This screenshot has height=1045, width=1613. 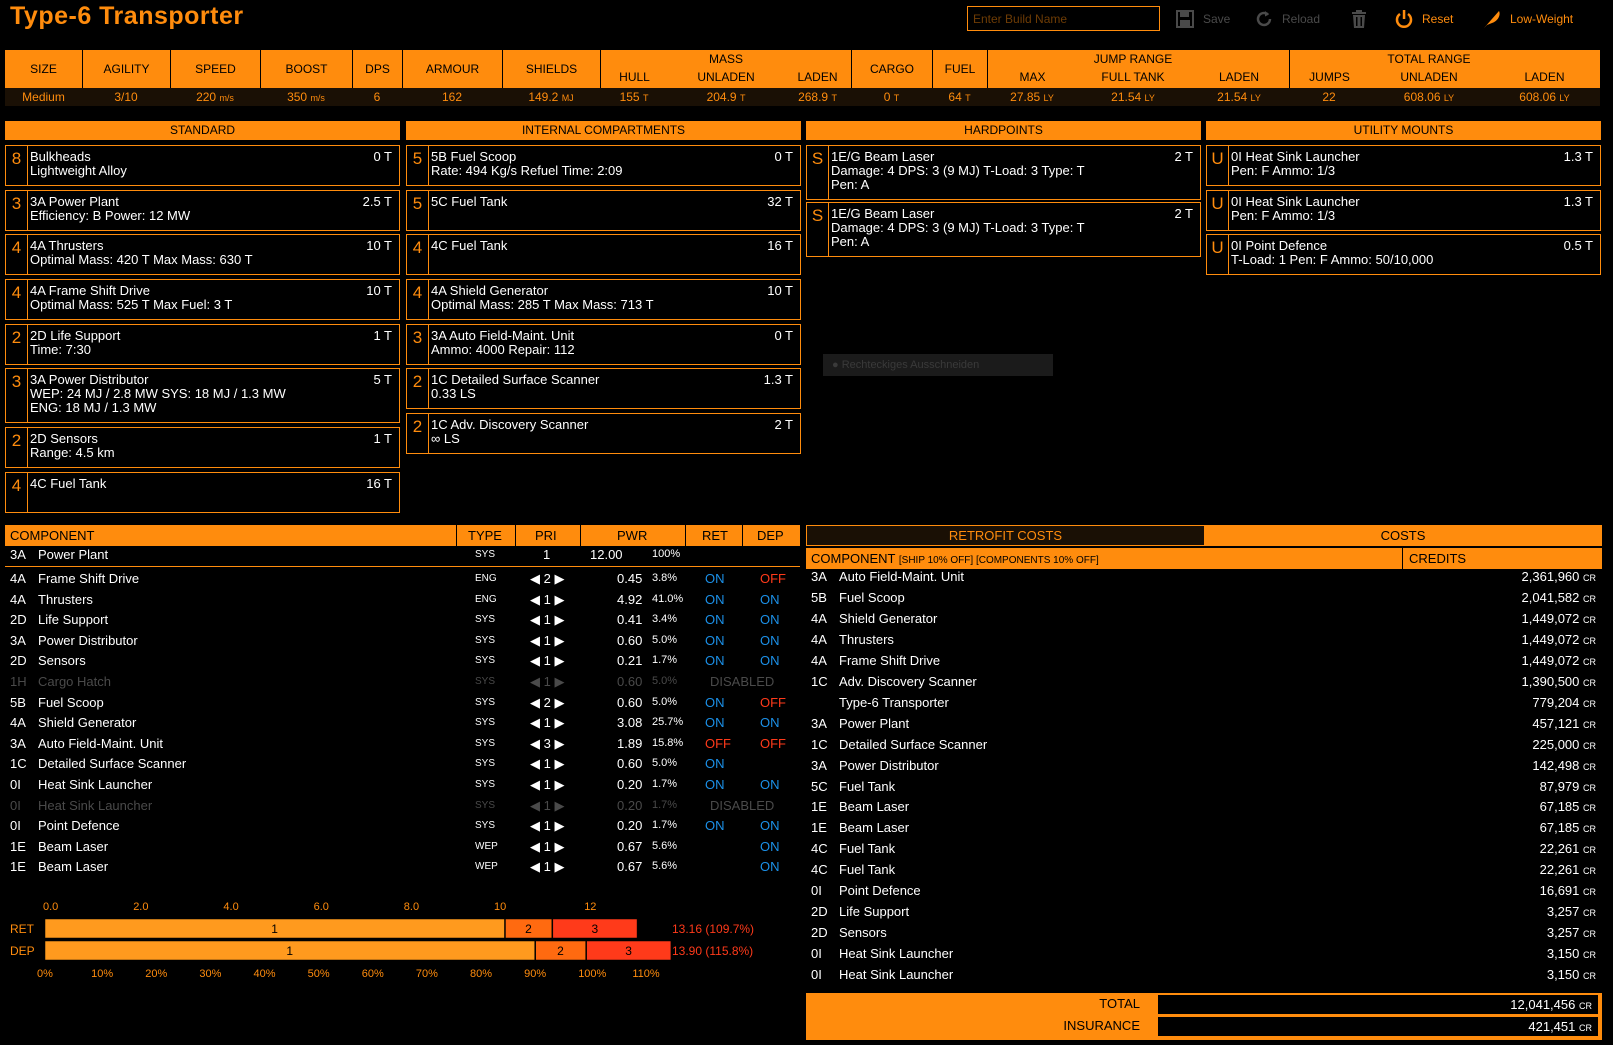 What do you see at coordinates (603, 210) in the screenshot?
I see `internal-slot-fuel-tank-5c: 5 5C Fuel Tank 32 T` at bounding box center [603, 210].